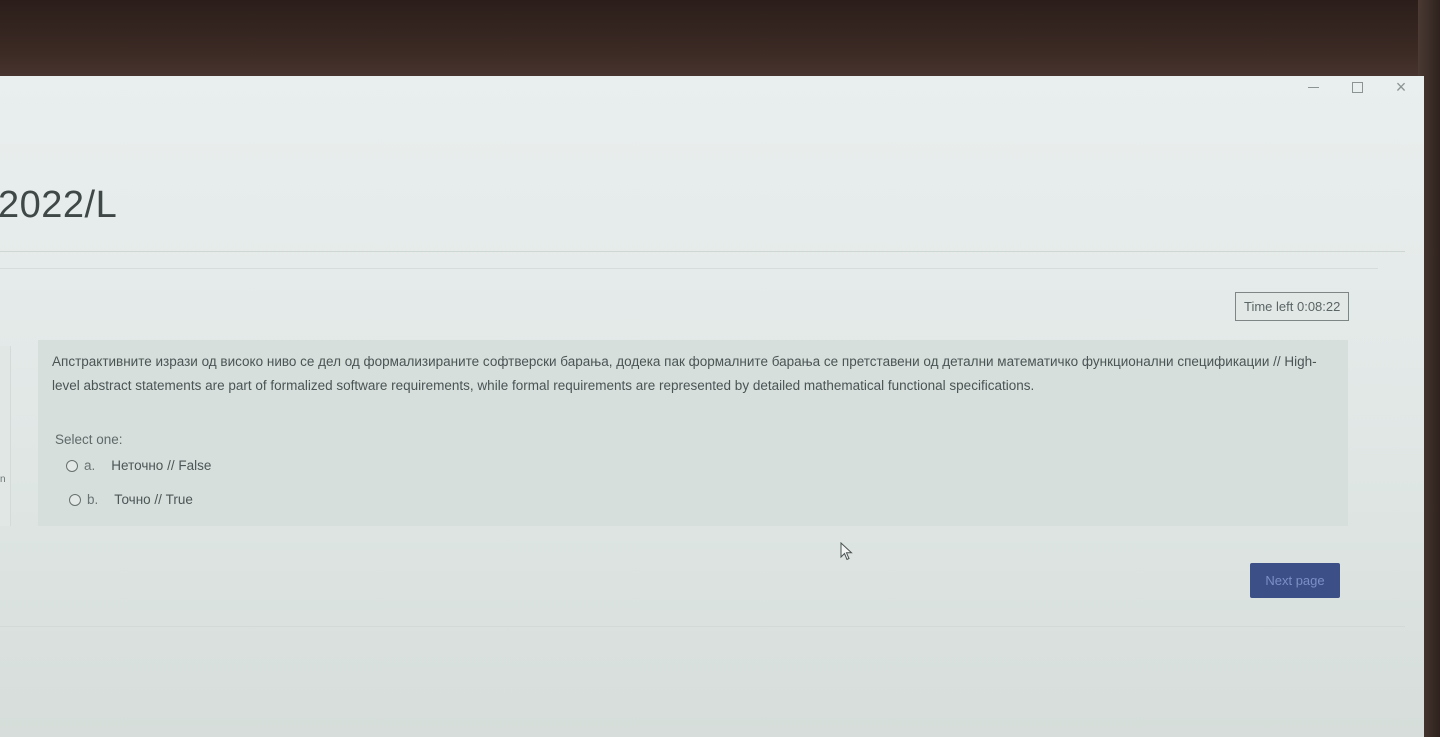 The image size is (1440, 737). I want to click on minimize-icon, so click(1313, 87).